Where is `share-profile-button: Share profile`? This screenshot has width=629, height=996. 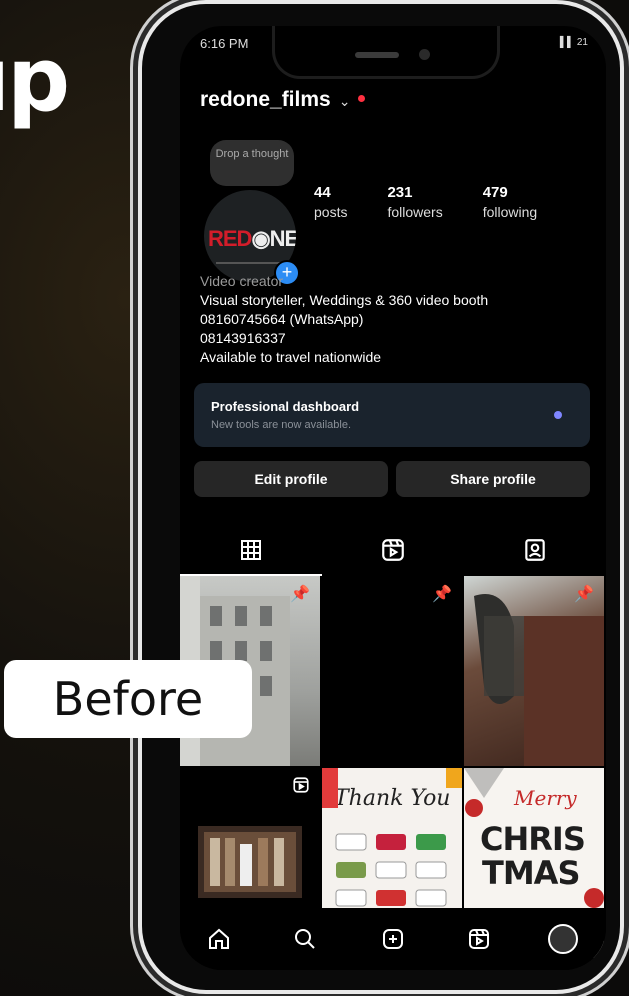 share-profile-button: Share profile is located at coordinates (493, 479).